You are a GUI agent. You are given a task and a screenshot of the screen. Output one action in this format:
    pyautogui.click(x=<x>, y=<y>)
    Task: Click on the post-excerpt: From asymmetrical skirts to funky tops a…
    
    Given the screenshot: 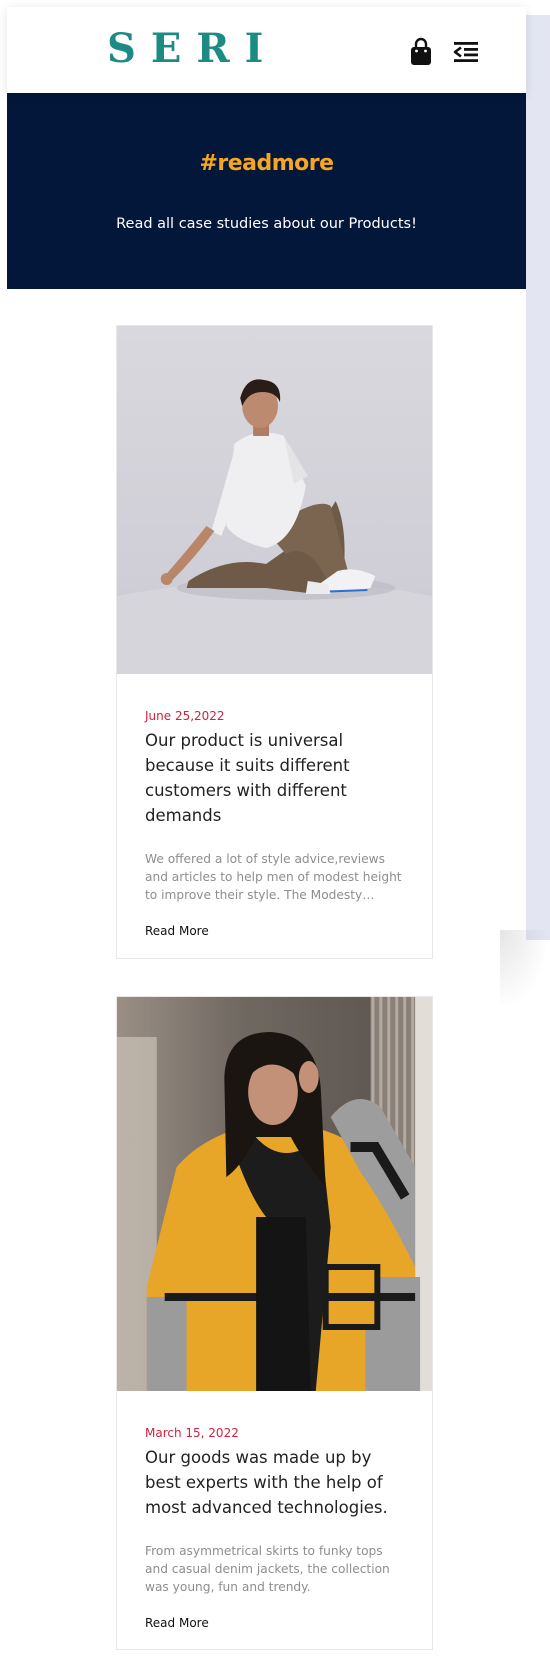 What is the action you would take?
    pyautogui.click(x=267, y=1569)
    